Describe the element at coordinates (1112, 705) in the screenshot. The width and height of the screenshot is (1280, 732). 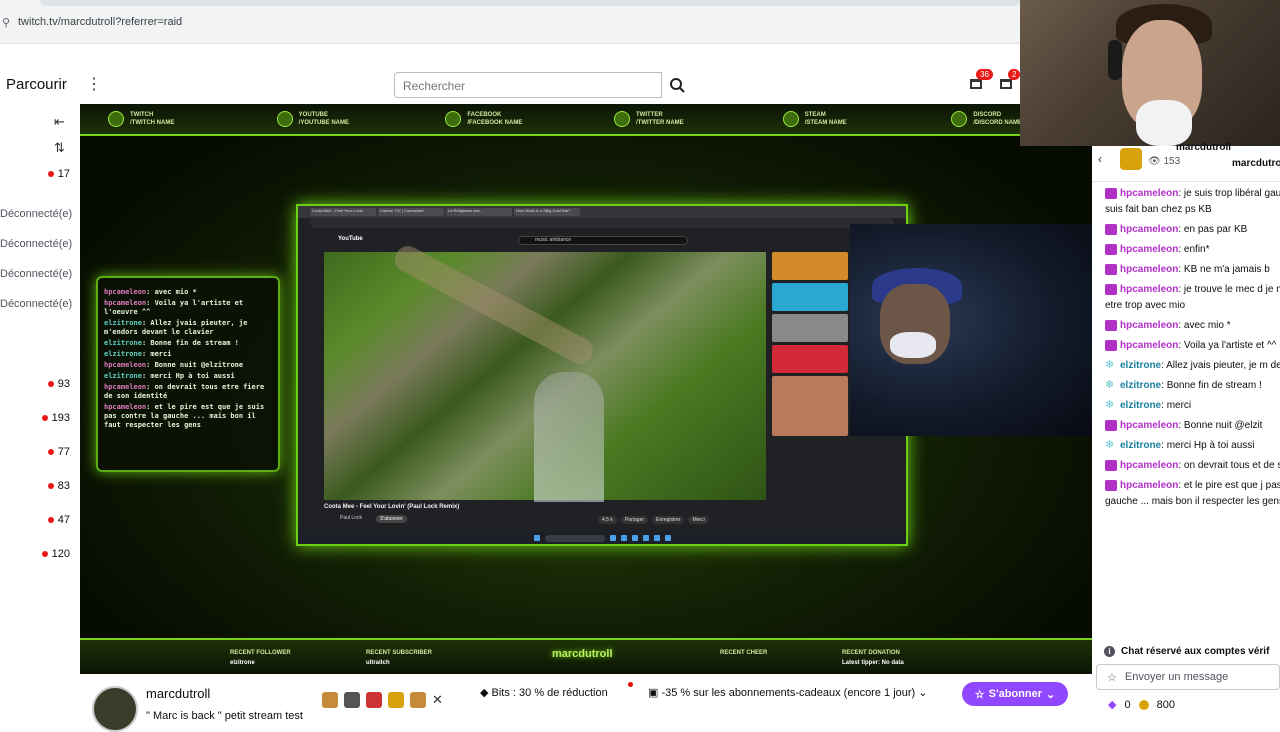
I see `bits-icon: ◆` at that location.